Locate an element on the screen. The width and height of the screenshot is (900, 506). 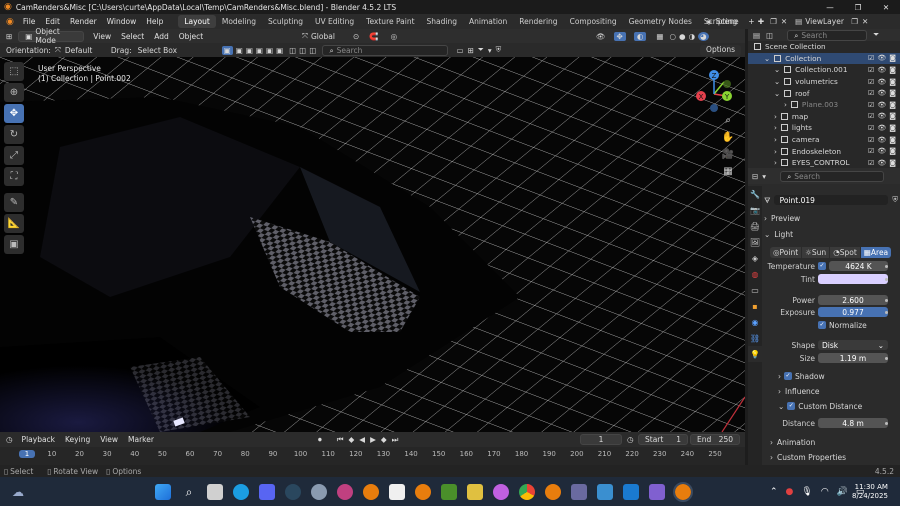
select-mode-extend-icon: ▣ is located at coordinates (239, 50).